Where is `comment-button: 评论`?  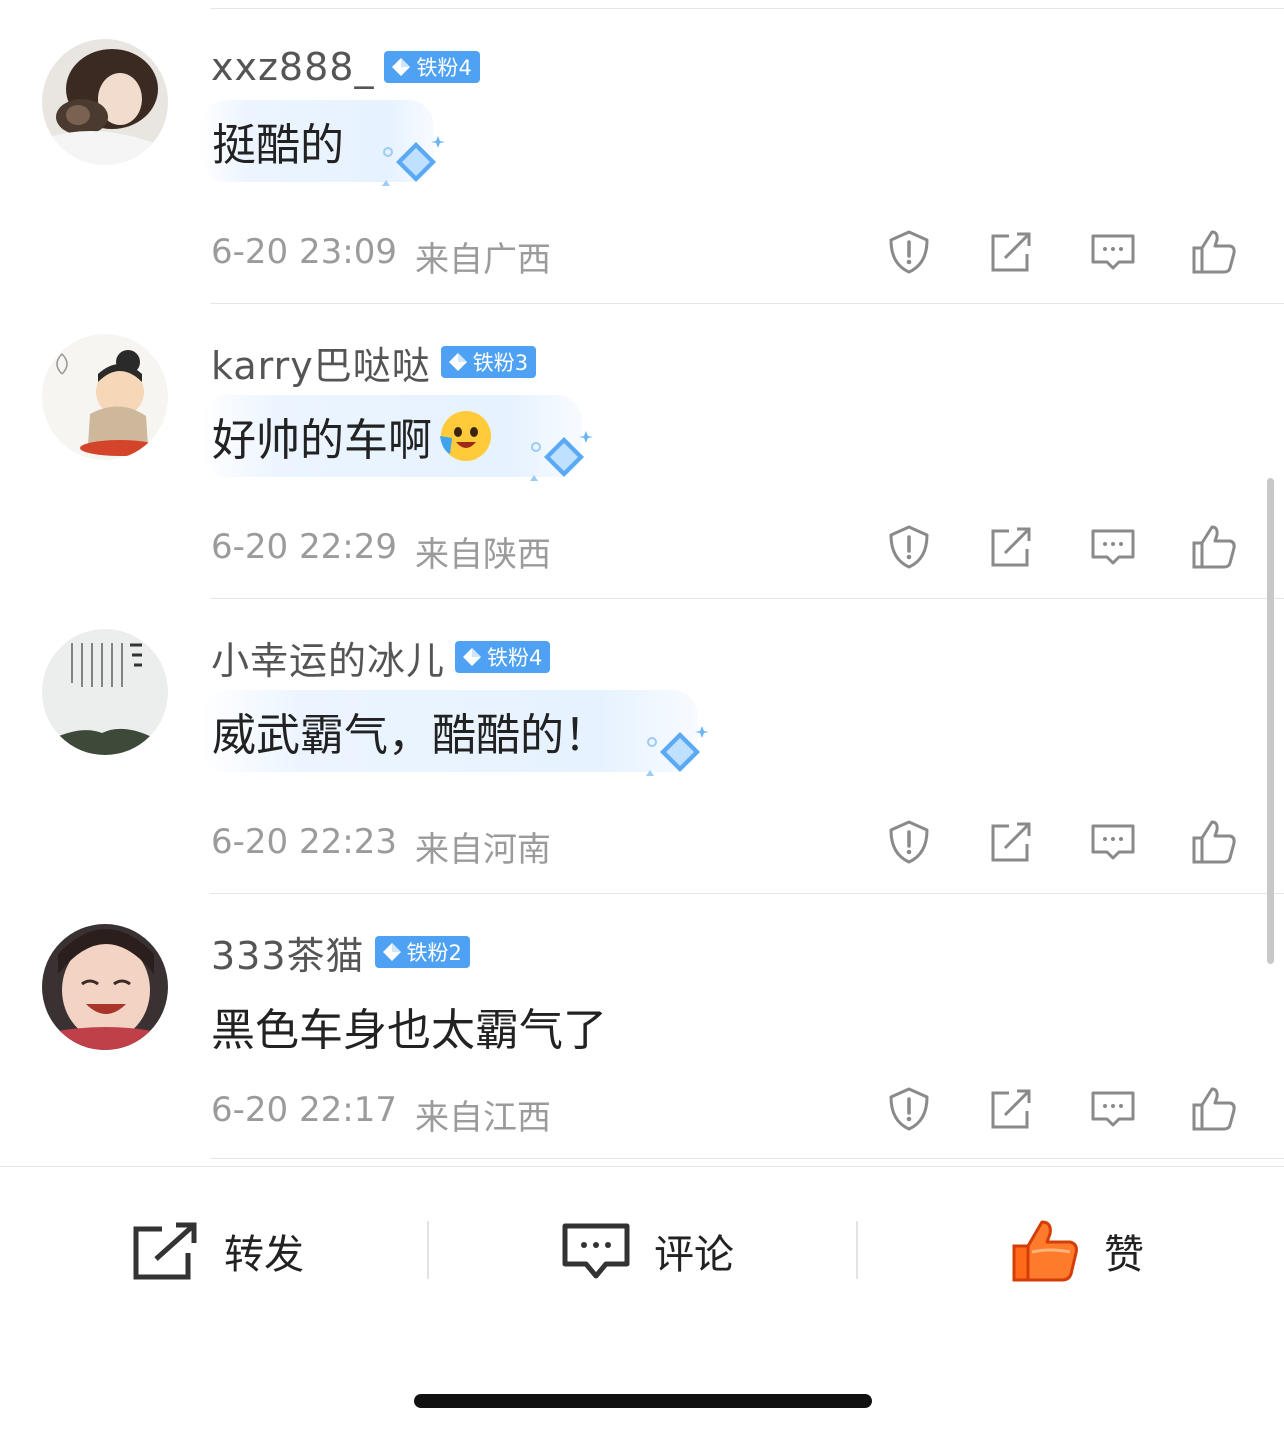 comment-button: 评论 is located at coordinates (647, 1251).